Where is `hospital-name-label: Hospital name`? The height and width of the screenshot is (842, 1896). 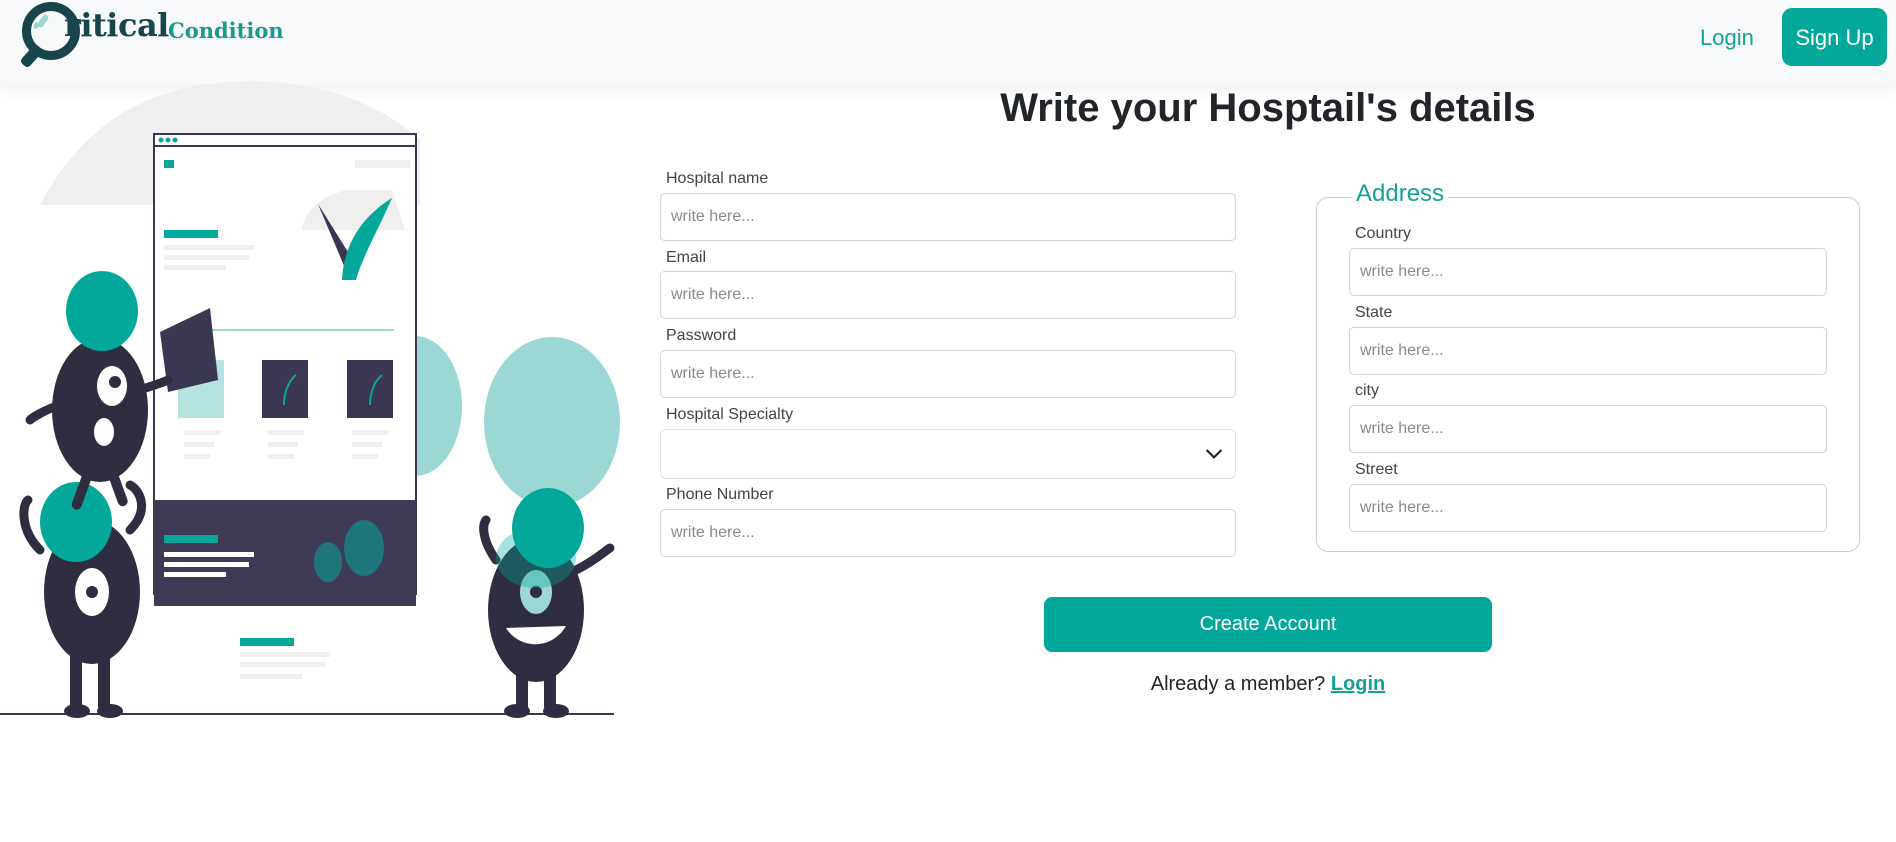
hospital-name-label: Hospital name is located at coordinates (717, 178).